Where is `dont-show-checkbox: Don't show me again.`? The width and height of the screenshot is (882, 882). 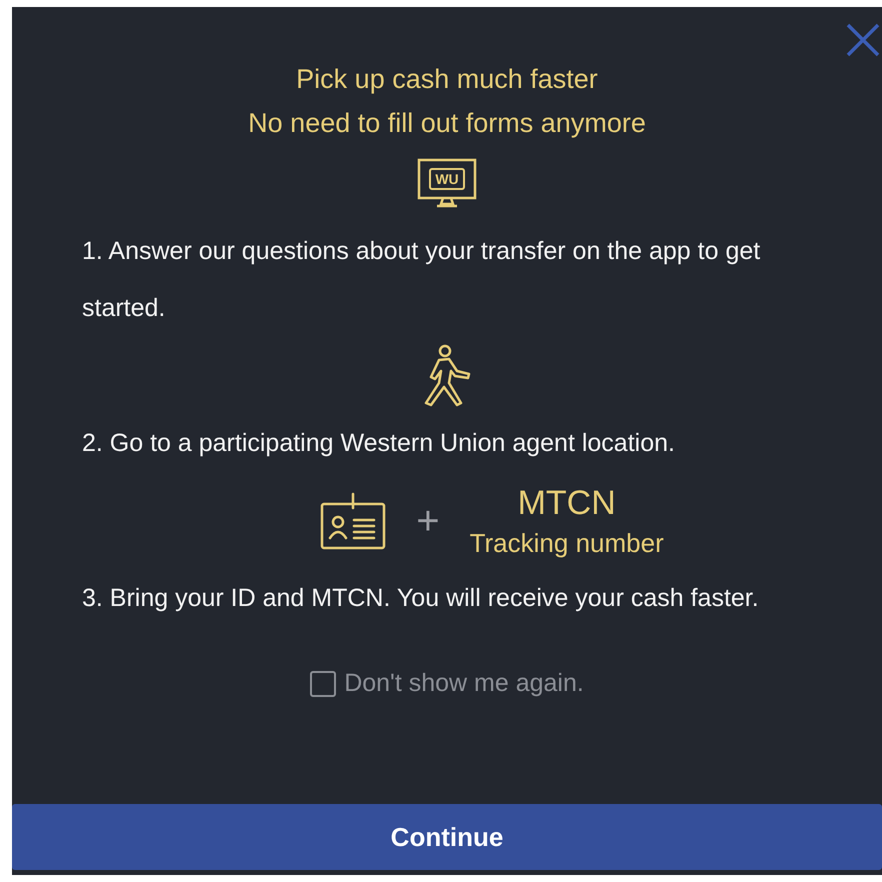 dont-show-checkbox: Don't show me again. is located at coordinates (447, 683).